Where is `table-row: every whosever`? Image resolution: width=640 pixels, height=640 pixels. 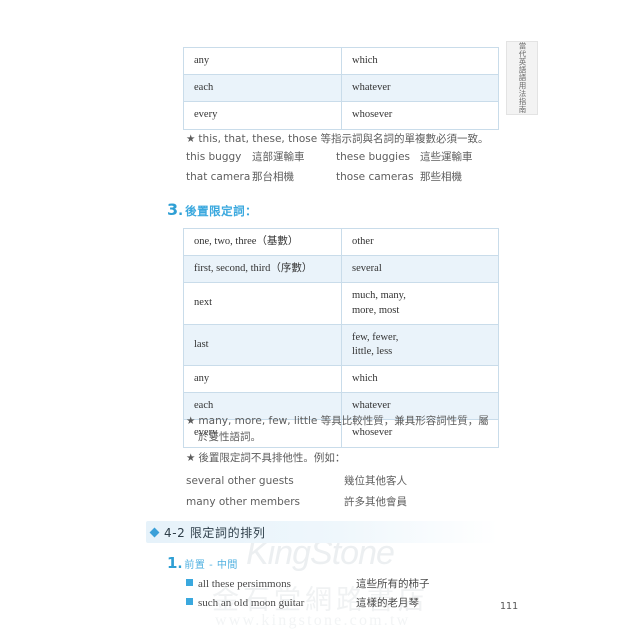 table-row: every whosever is located at coordinates (341, 115).